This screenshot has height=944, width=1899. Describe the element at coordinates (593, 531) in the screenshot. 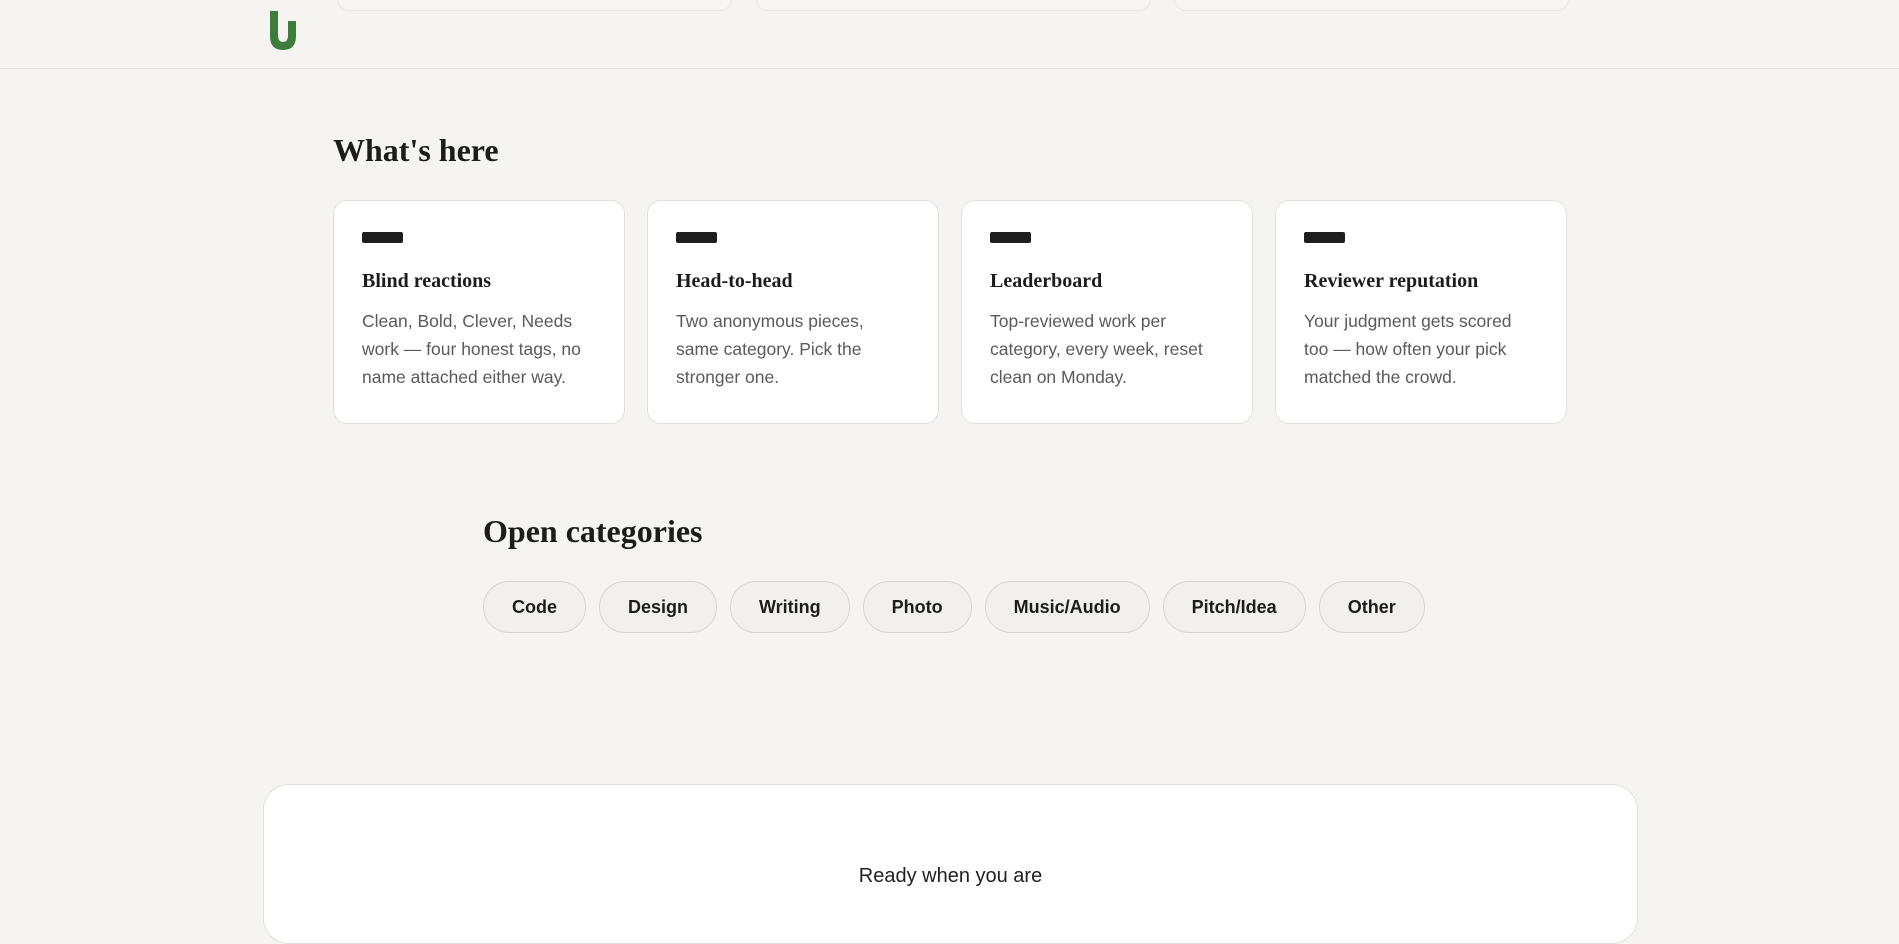

I see `open-categories-title: Open categories` at that location.